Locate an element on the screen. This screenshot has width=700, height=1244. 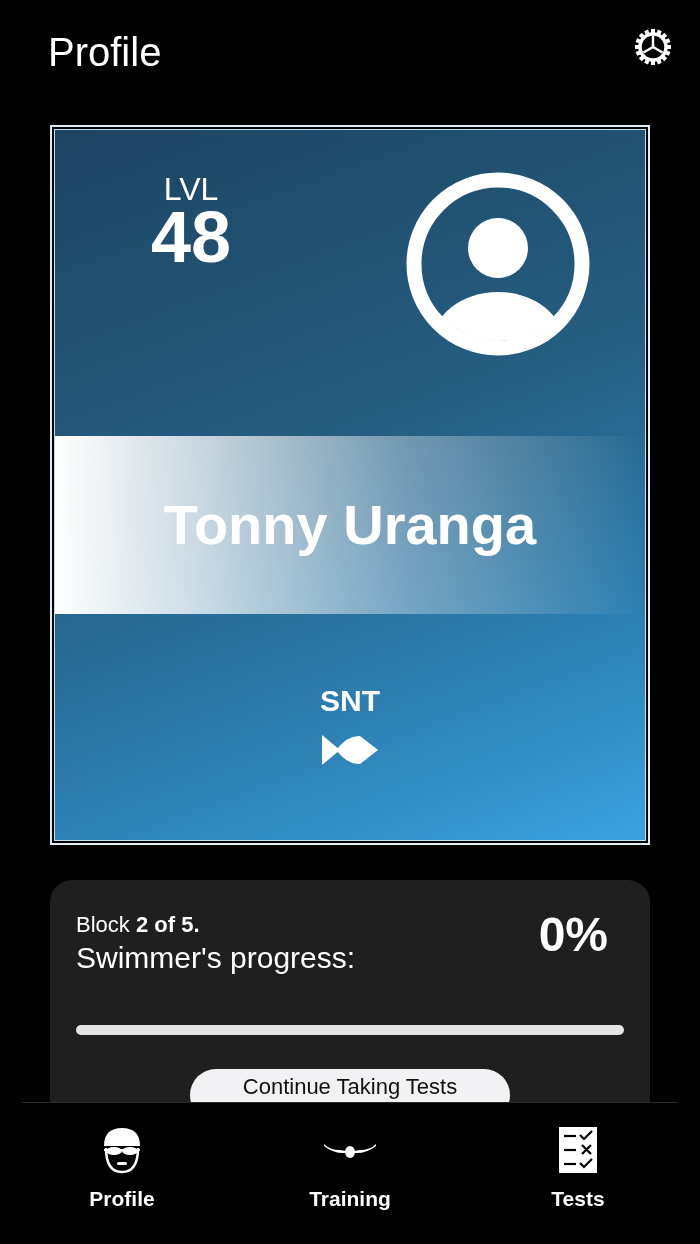
settings-icon is located at coordinates (653, 47).